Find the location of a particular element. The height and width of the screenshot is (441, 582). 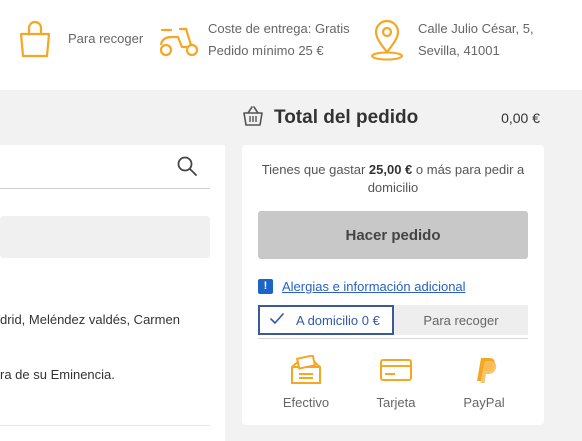

pickup-label: Para recoger is located at coordinates (106, 38).